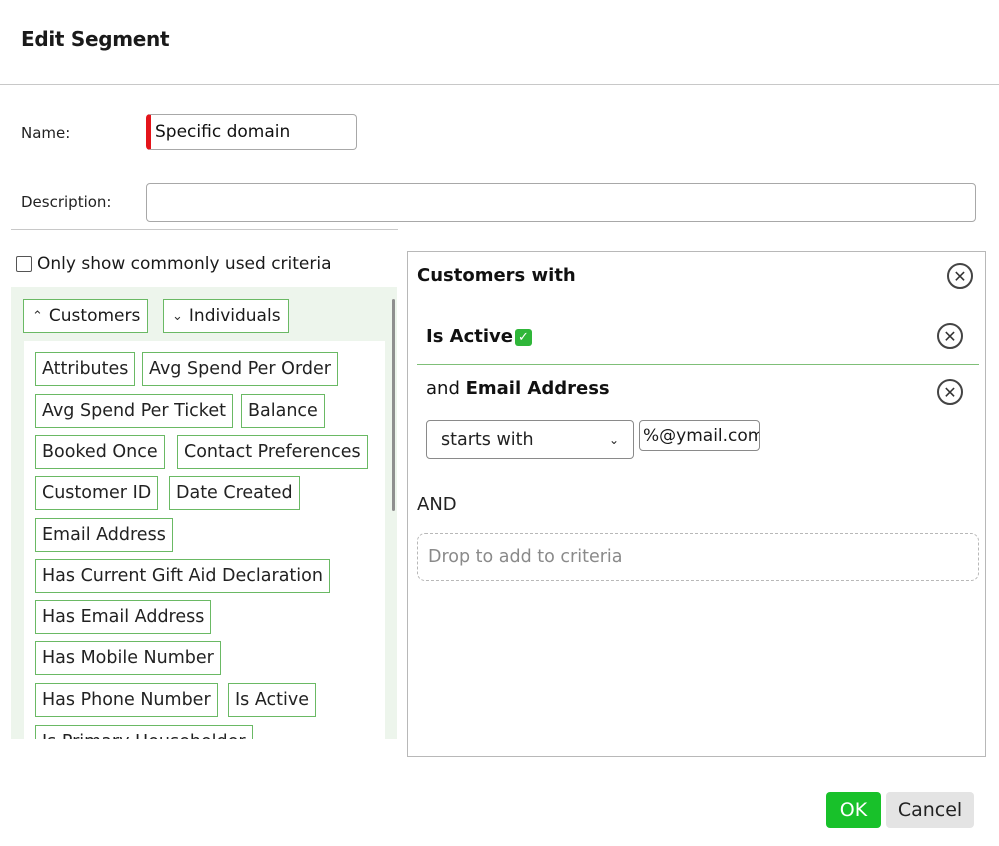 Image resolution: width=999 pixels, height=846 pixels. What do you see at coordinates (930, 810) in the screenshot?
I see `cancel-button: Cancel` at bounding box center [930, 810].